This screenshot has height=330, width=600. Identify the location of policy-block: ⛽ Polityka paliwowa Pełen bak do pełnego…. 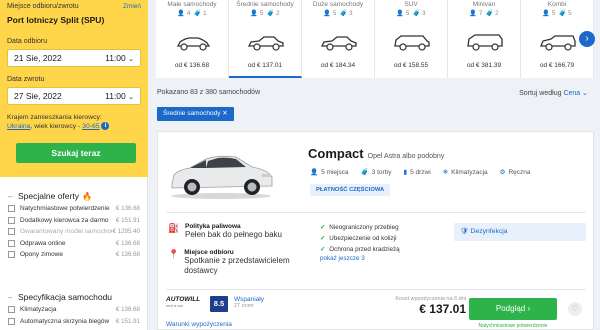
(238, 254).